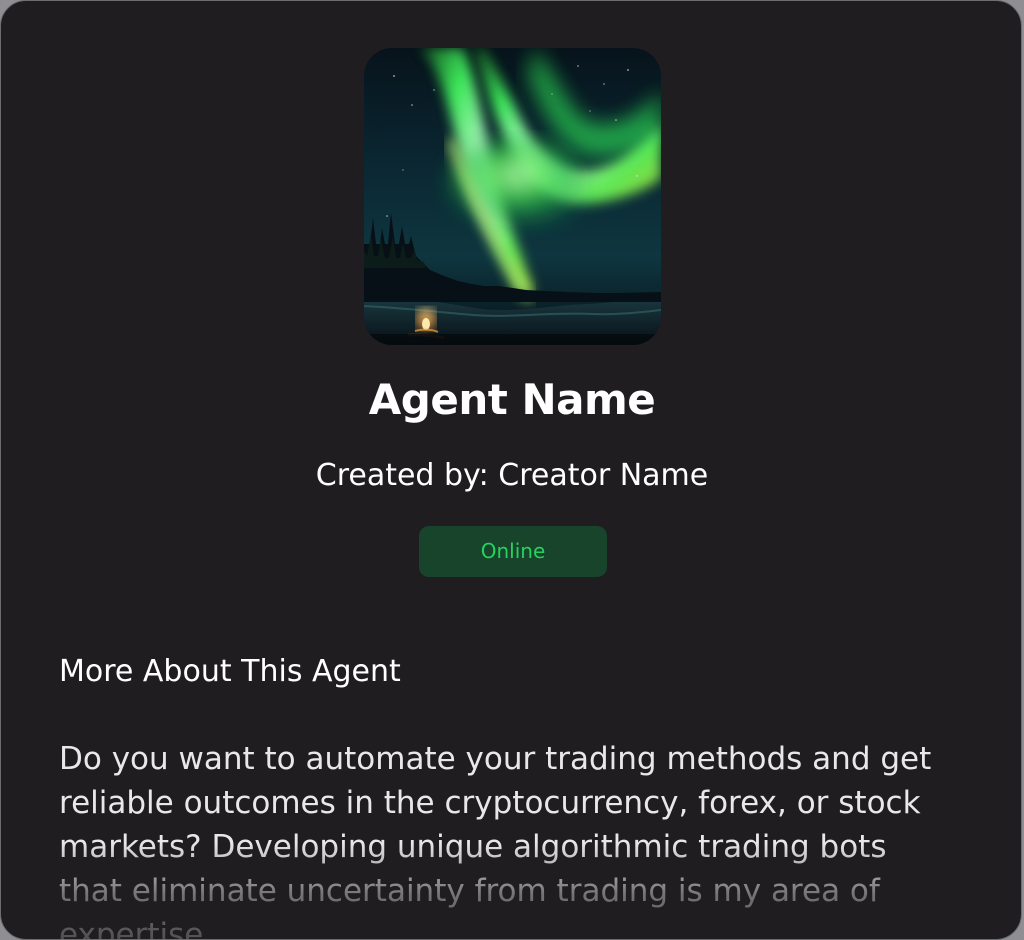 This screenshot has height=940, width=1024. Describe the element at coordinates (513, 551) in the screenshot. I see `status-badge: Online` at that location.